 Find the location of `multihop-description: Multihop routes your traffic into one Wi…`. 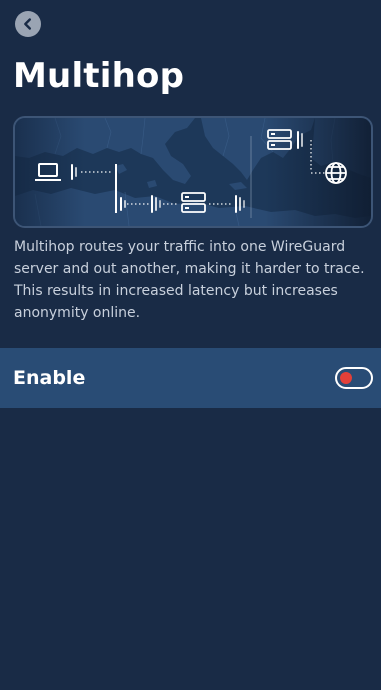

multihop-description: Multihop routes your traffic into one Wi… is located at coordinates (189, 280).